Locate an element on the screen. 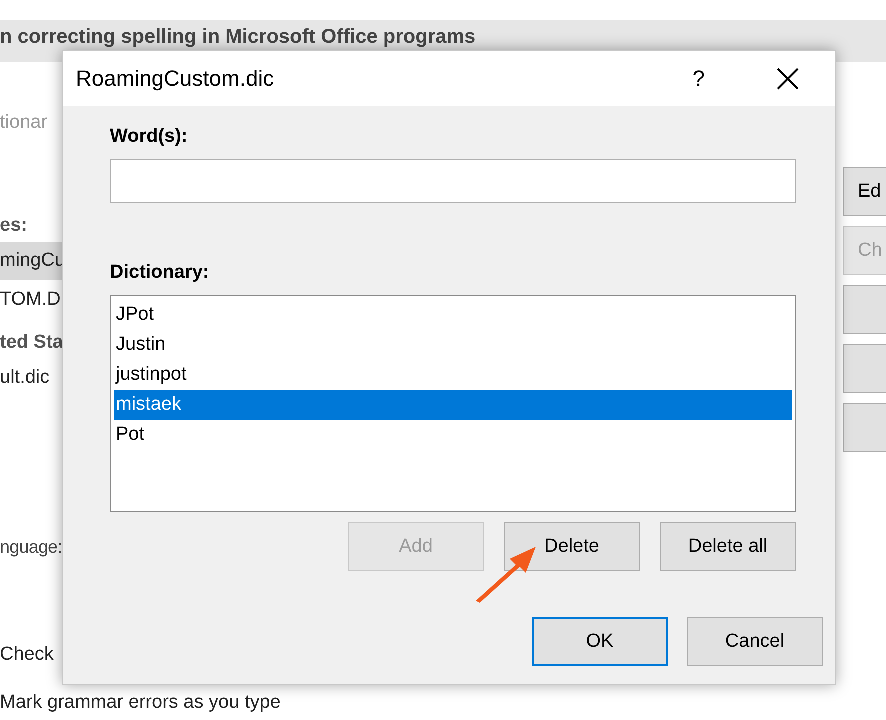 This screenshot has height=720, width=886. dictionary-entry: justinpot is located at coordinates (453, 375).